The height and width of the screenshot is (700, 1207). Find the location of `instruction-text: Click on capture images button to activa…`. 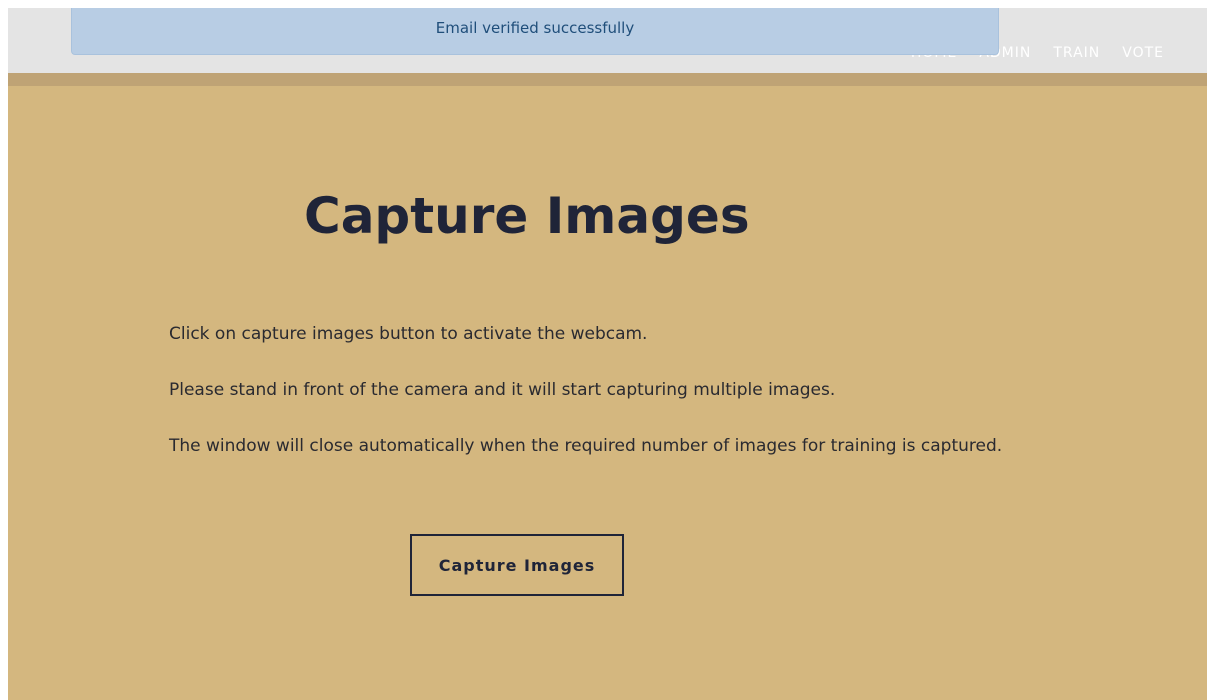

instruction-text: Click on capture images button to activa… is located at coordinates (408, 334).